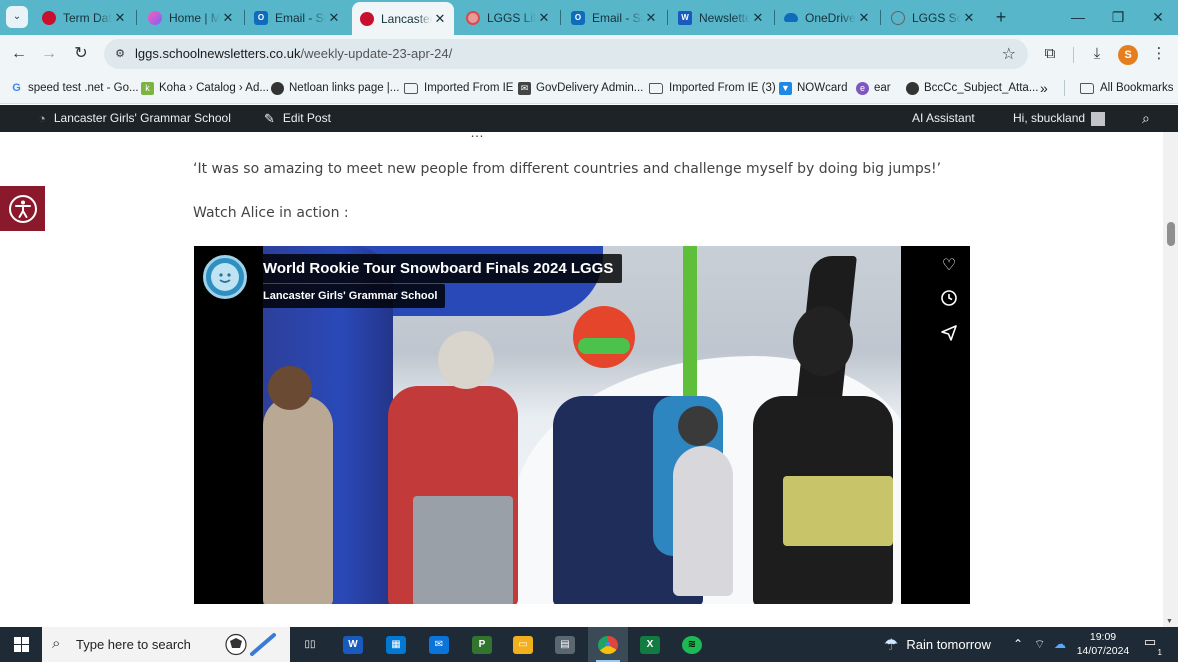 Image resolution: width=1178 pixels, height=662 pixels. Describe the element at coordinates (1103, 644) in the screenshot. I see `taskbar-clock: 19:09 14/07/2024` at that location.